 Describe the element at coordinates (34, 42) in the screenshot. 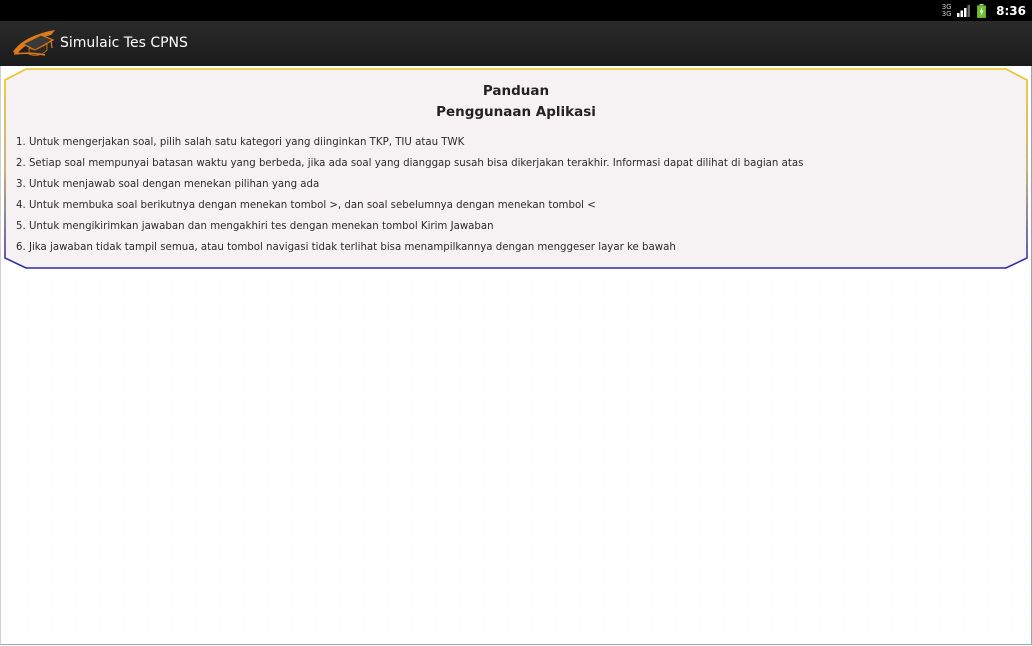

I see `graduation-cap-icon` at that location.